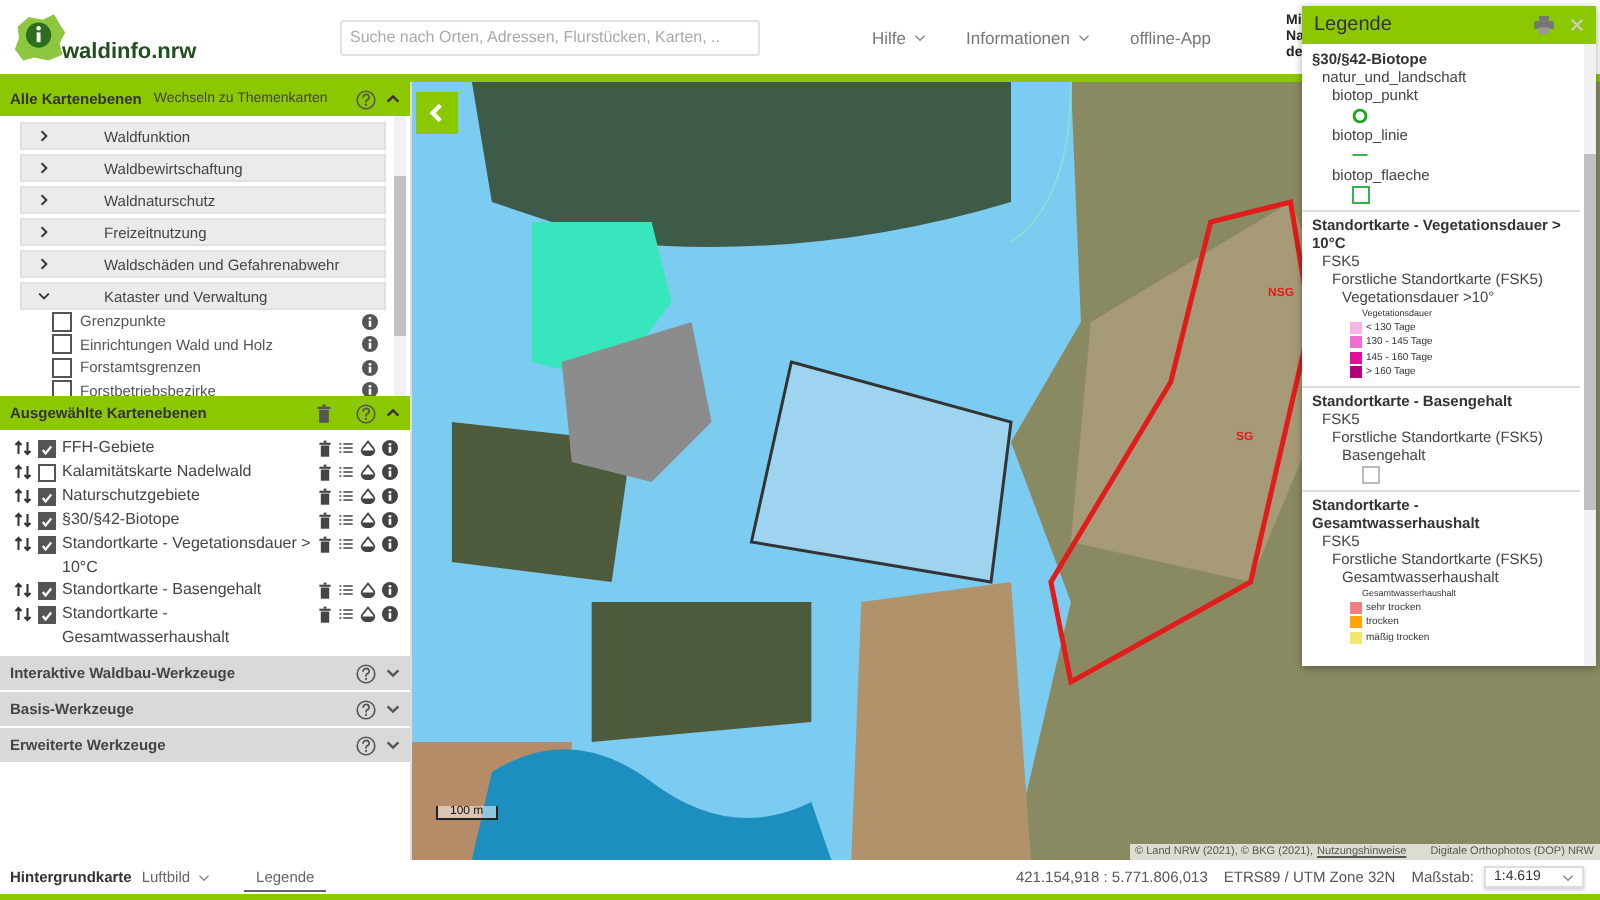  I want to click on logo-text: waldinfo.nrw, so click(129, 51).